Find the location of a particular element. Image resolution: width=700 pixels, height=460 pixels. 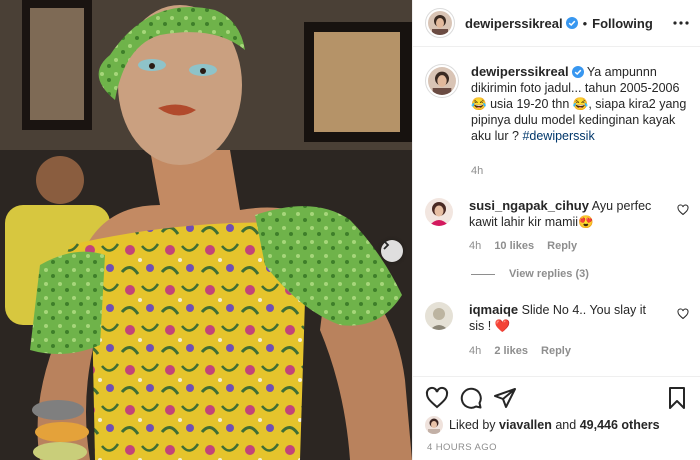

heart-eyes-emoji: 😍 is located at coordinates (586, 222).